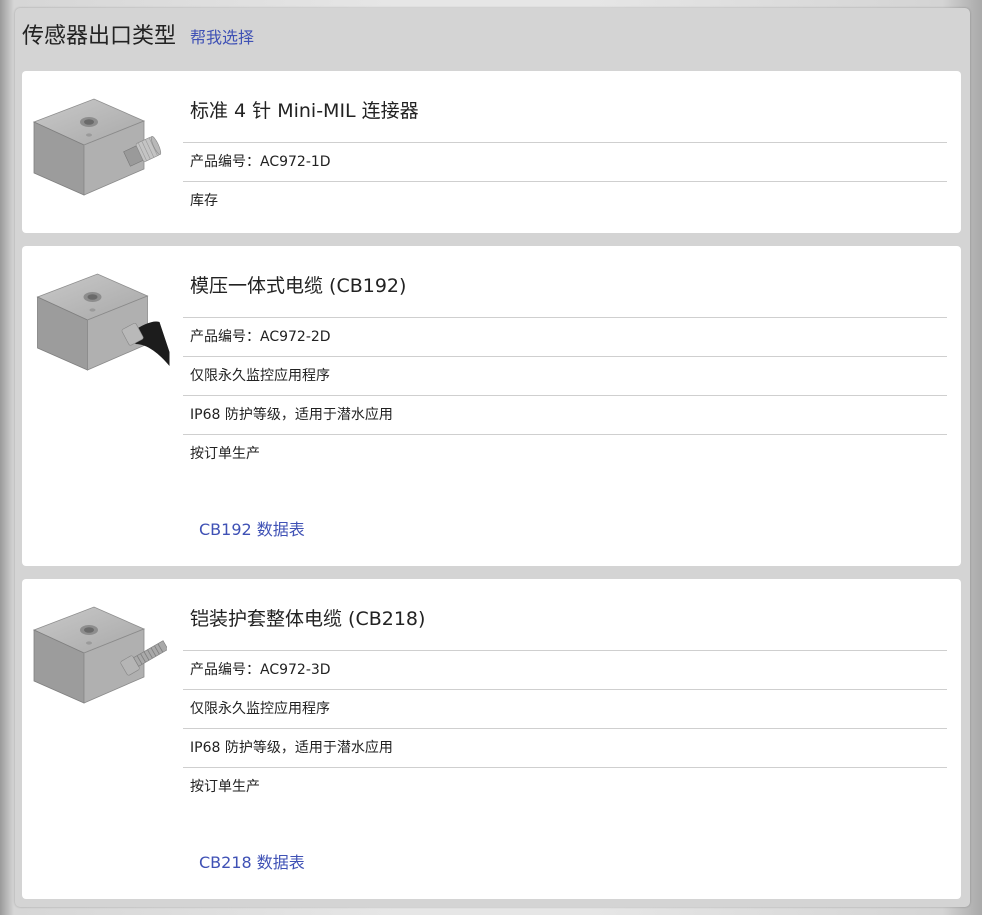  What do you see at coordinates (565, 161) in the screenshot?
I see `part-number: 产品编号：AC972-1D` at bounding box center [565, 161].